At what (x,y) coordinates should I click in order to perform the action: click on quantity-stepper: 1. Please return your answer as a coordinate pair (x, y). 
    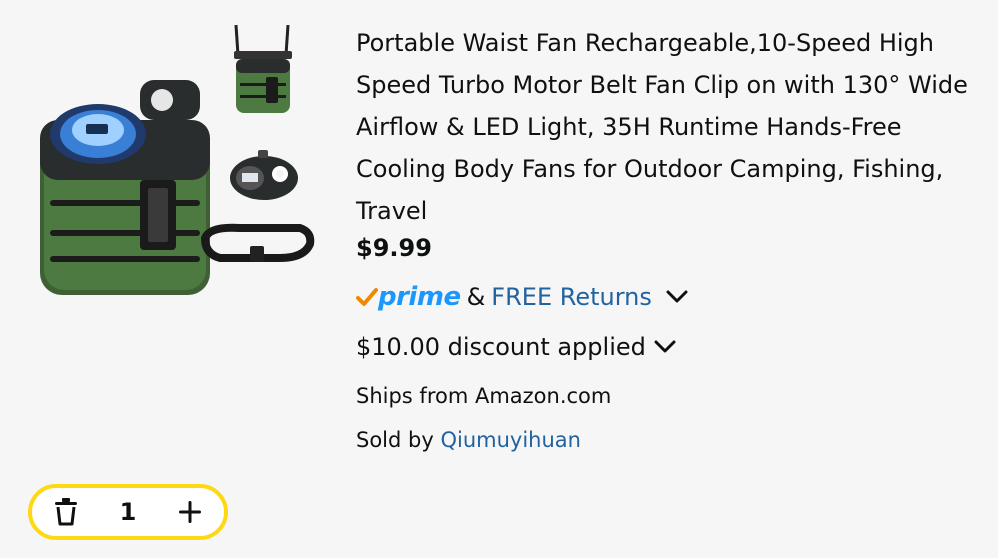
    Looking at the image, I should click on (128, 512).